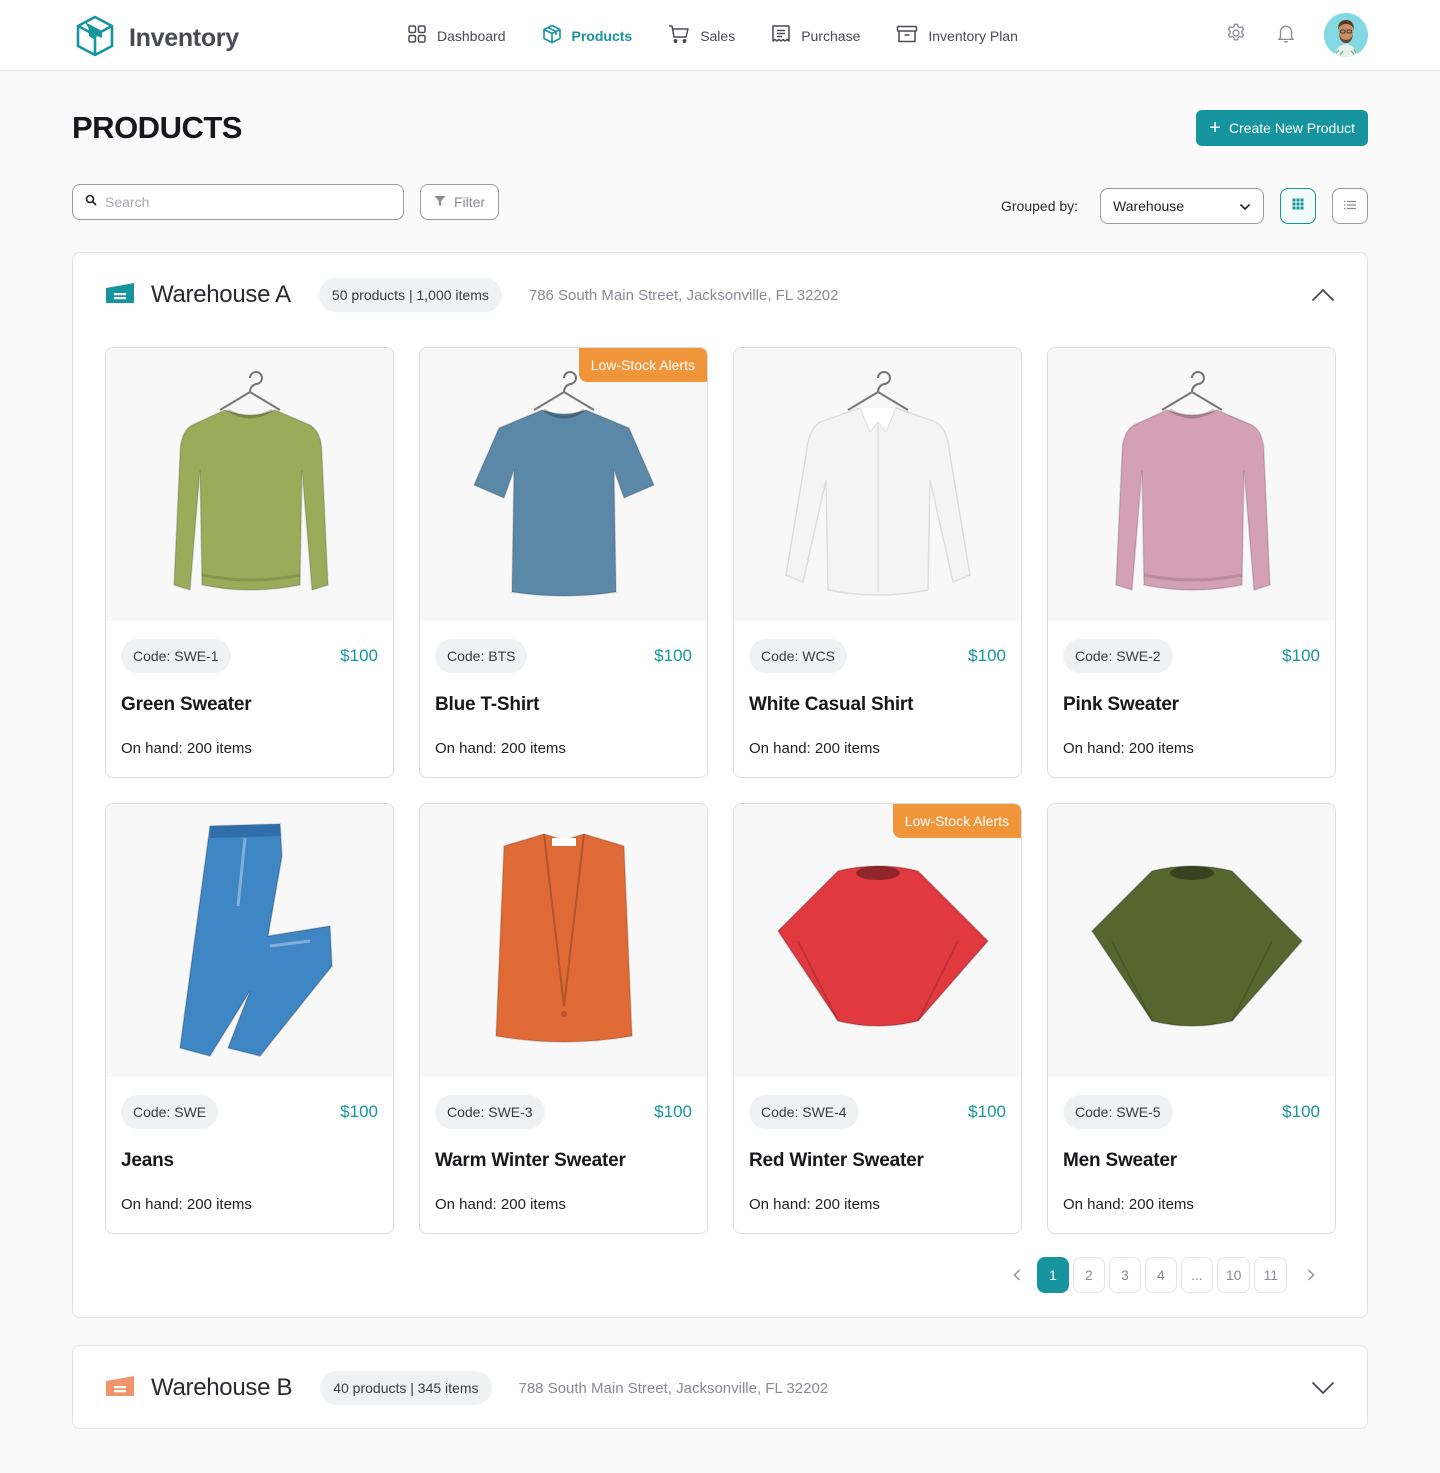 This screenshot has height=1473, width=1440. What do you see at coordinates (95, 38) in the screenshot?
I see `box-logo-icon` at bounding box center [95, 38].